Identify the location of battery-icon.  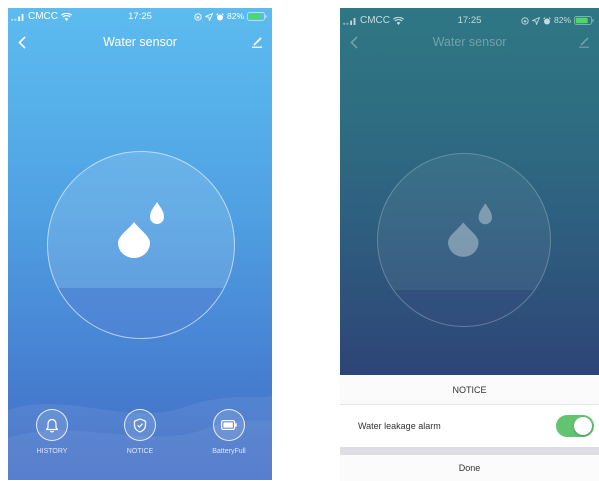
(229, 425).